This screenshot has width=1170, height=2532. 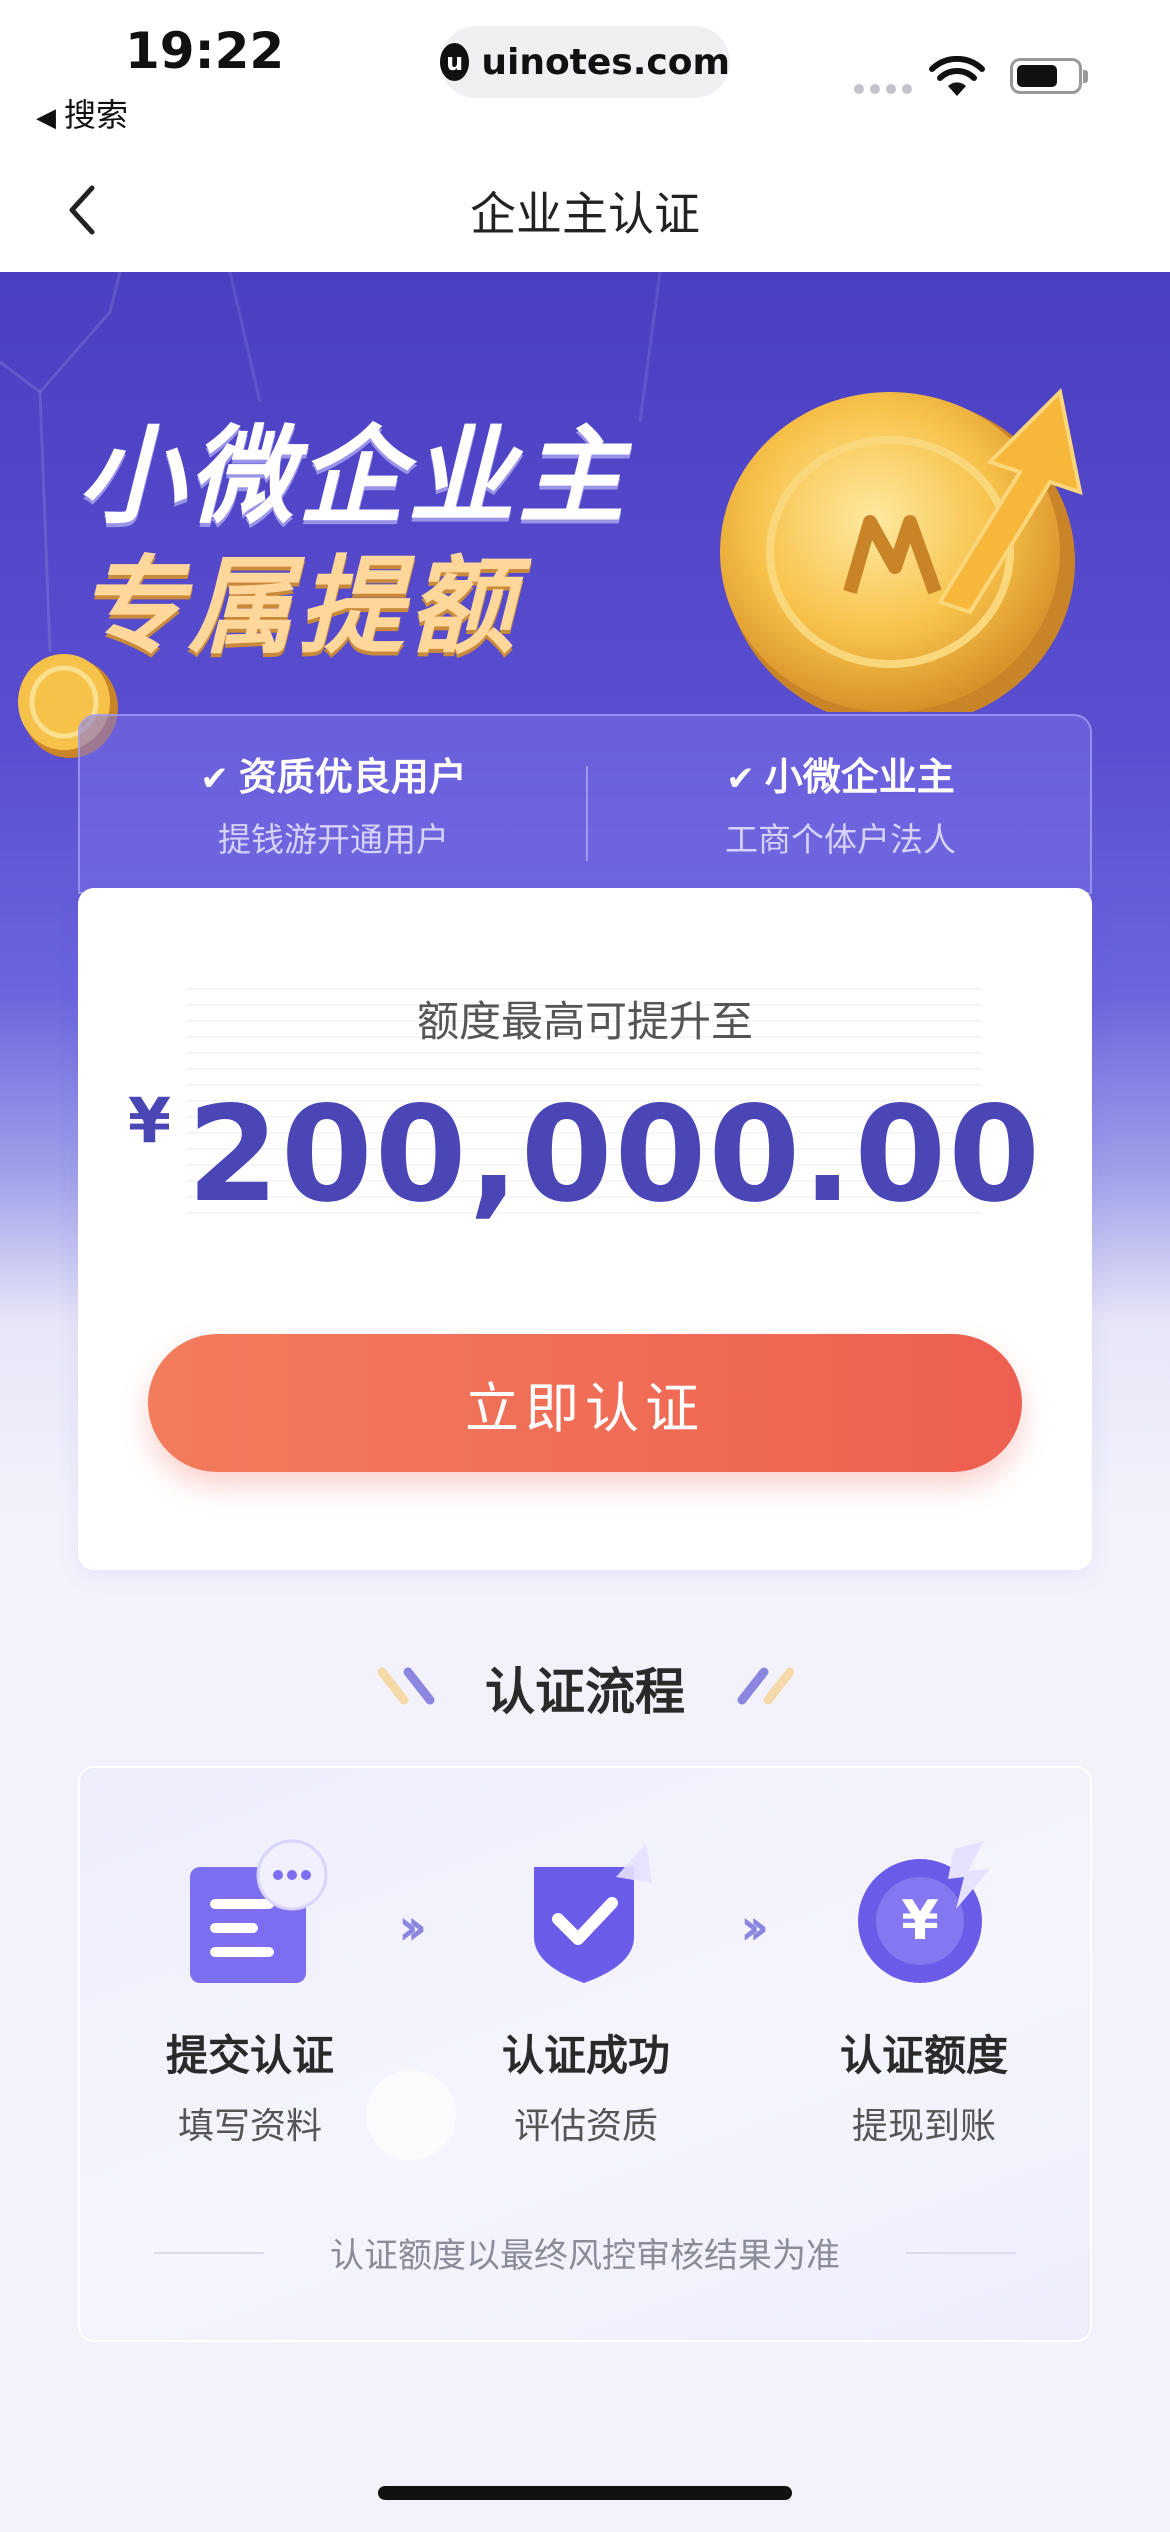 What do you see at coordinates (884, 90) in the screenshot?
I see `cellular-signal-icon` at bounding box center [884, 90].